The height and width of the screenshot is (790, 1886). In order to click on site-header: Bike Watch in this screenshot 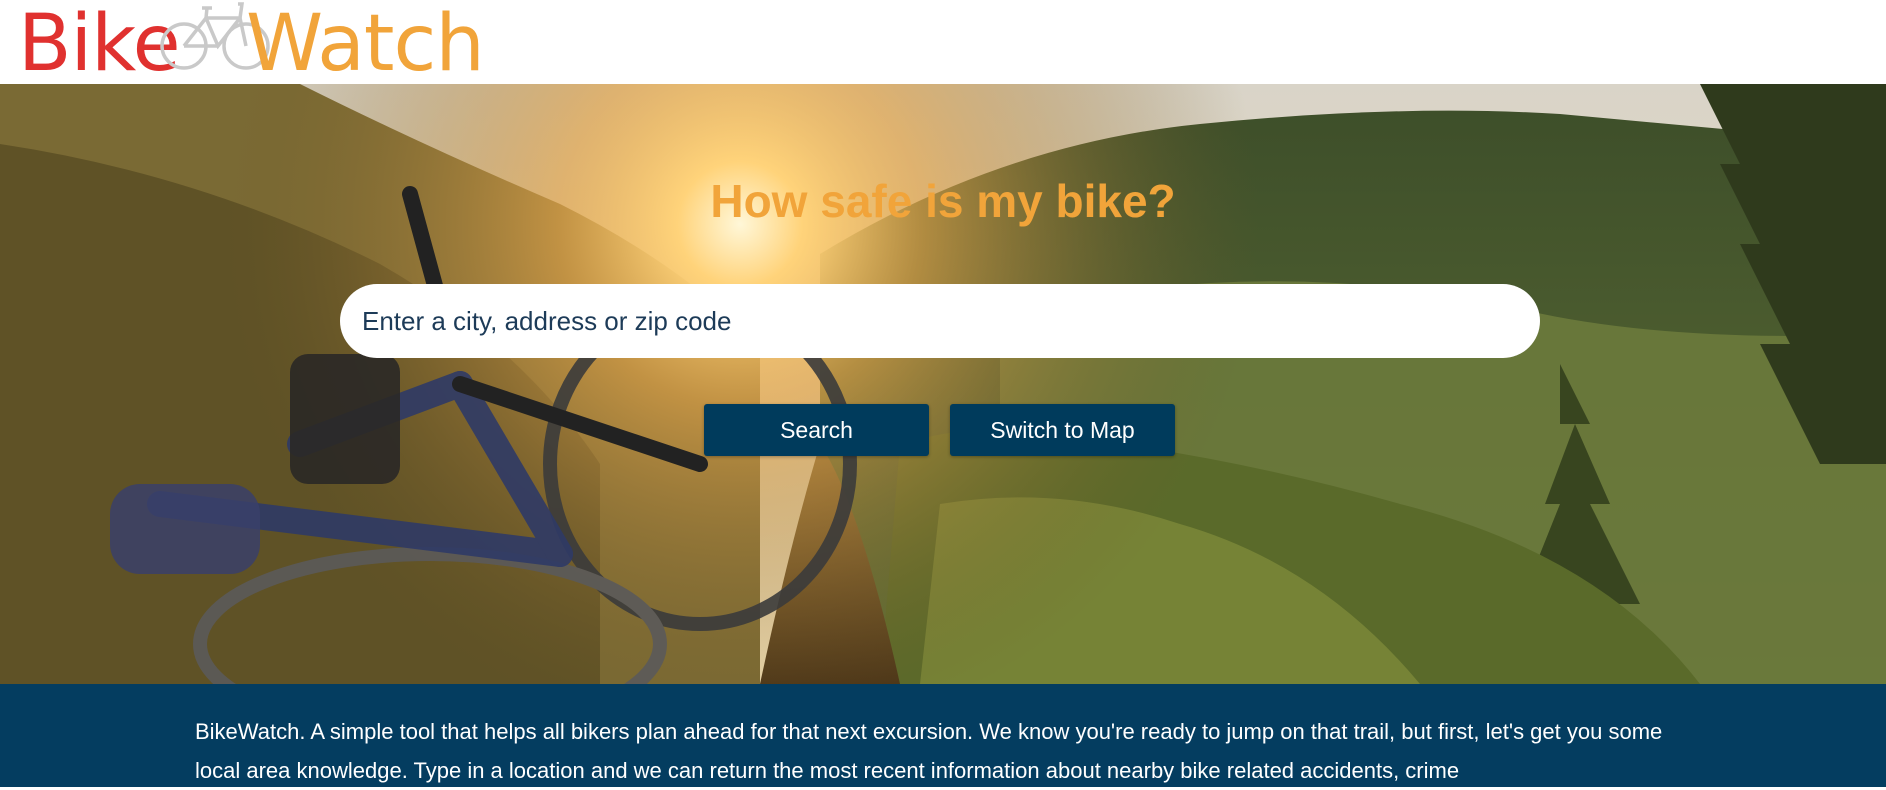, I will do `click(943, 44)`.